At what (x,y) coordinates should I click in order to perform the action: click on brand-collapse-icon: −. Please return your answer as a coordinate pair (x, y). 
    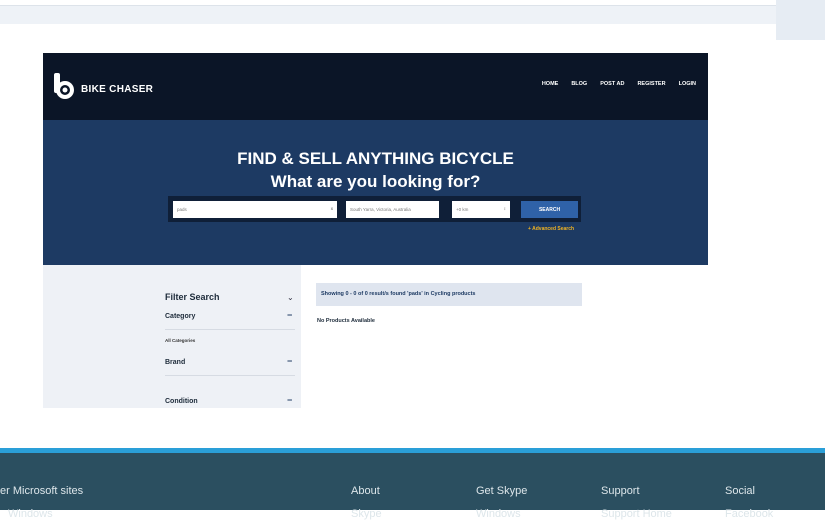
    Looking at the image, I should click on (289, 361).